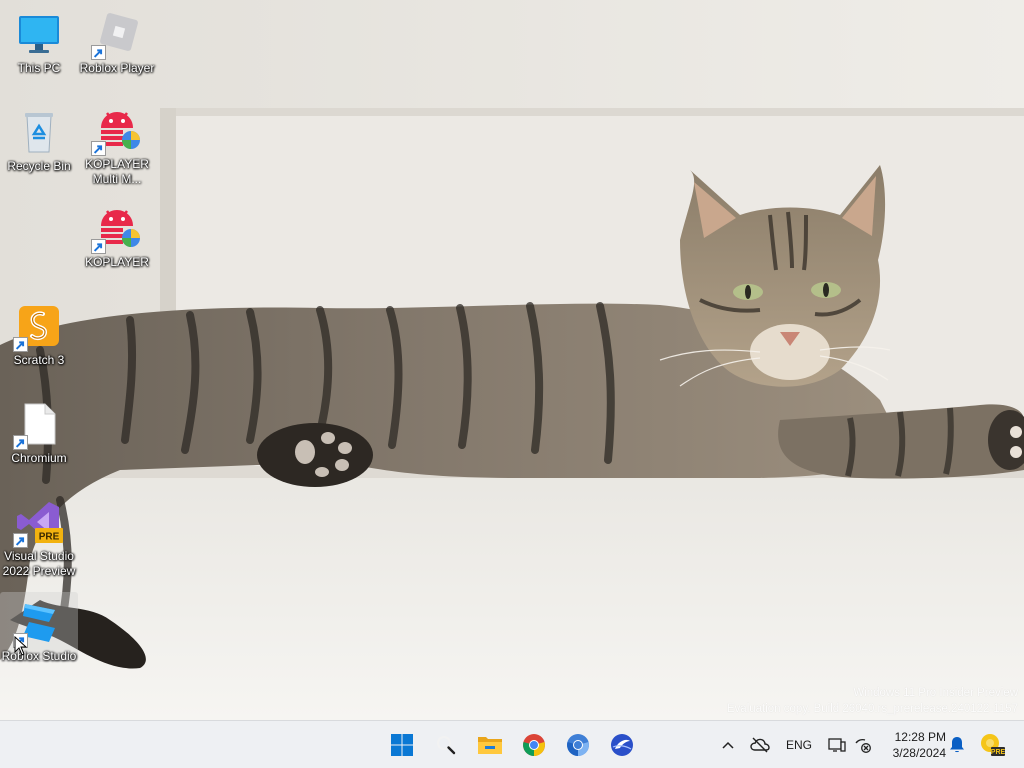 Image resolution: width=1024 pixels, height=768 pixels. Describe the element at coordinates (39, 166) in the screenshot. I see `desktop-icon-label: Recycle Bin` at that location.